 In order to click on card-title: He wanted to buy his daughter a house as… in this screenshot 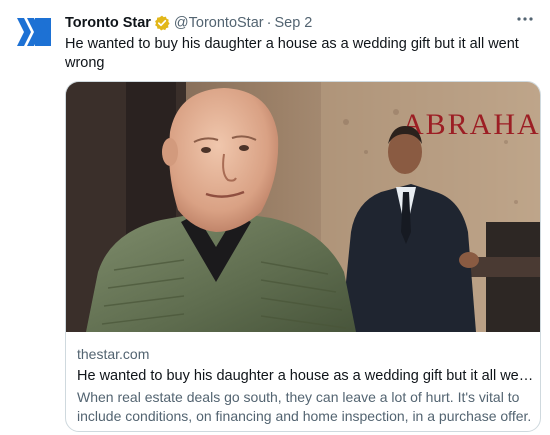, I will do `click(306, 376)`.